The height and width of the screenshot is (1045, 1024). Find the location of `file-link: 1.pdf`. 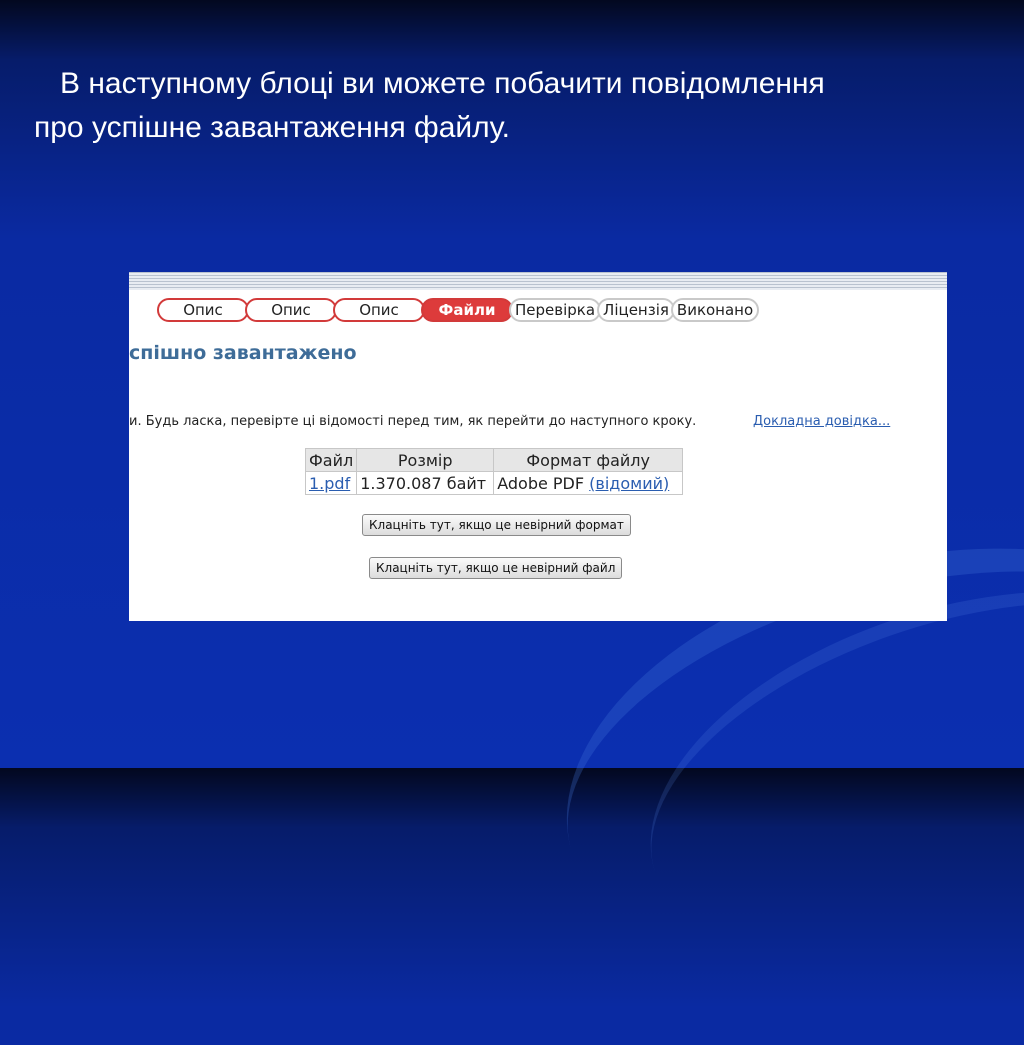

file-link: 1.pdf is located at coordinates (329, 483).